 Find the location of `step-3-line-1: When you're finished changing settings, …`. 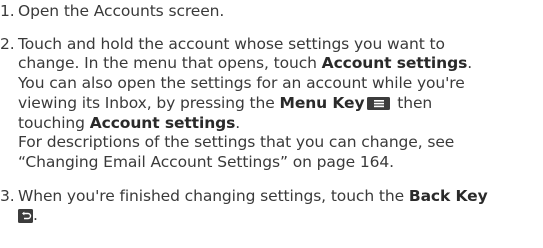

step-3-line-1: When you're finished changing settings, … is located at coordinates (253, 195).